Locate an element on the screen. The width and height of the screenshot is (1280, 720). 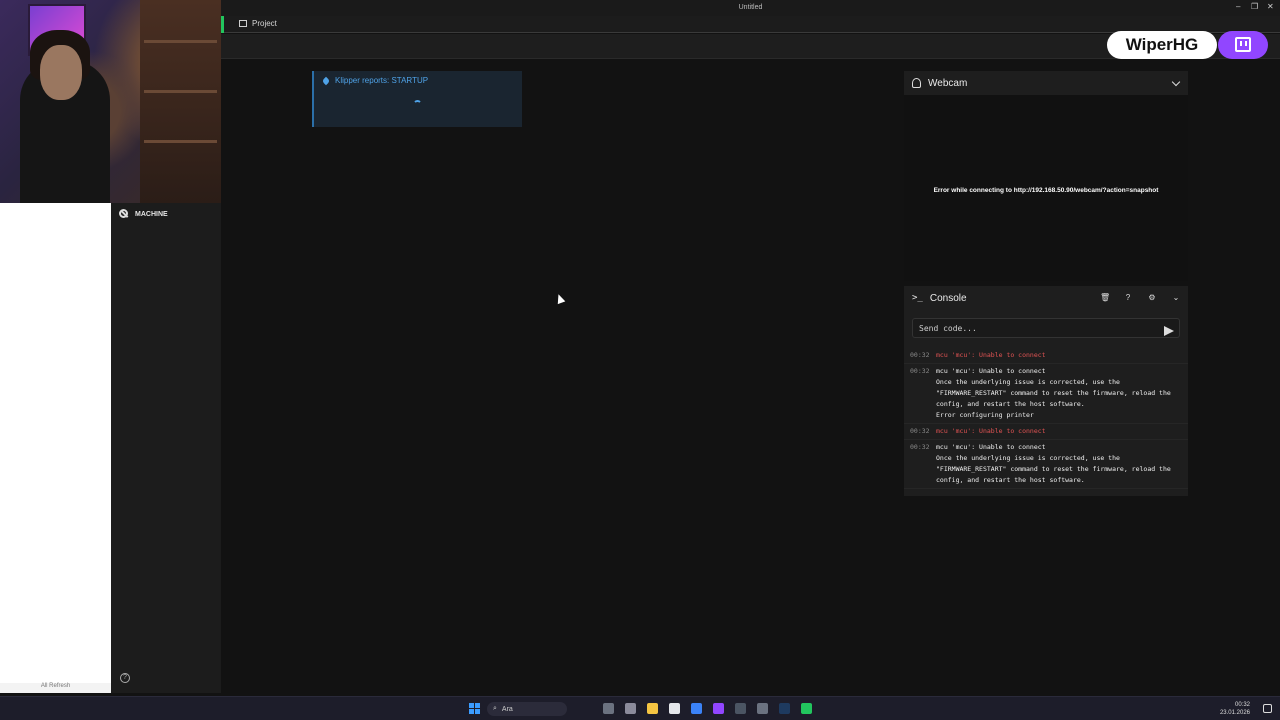
clock-time: 00:32 is located at coordinates (1242, 705).